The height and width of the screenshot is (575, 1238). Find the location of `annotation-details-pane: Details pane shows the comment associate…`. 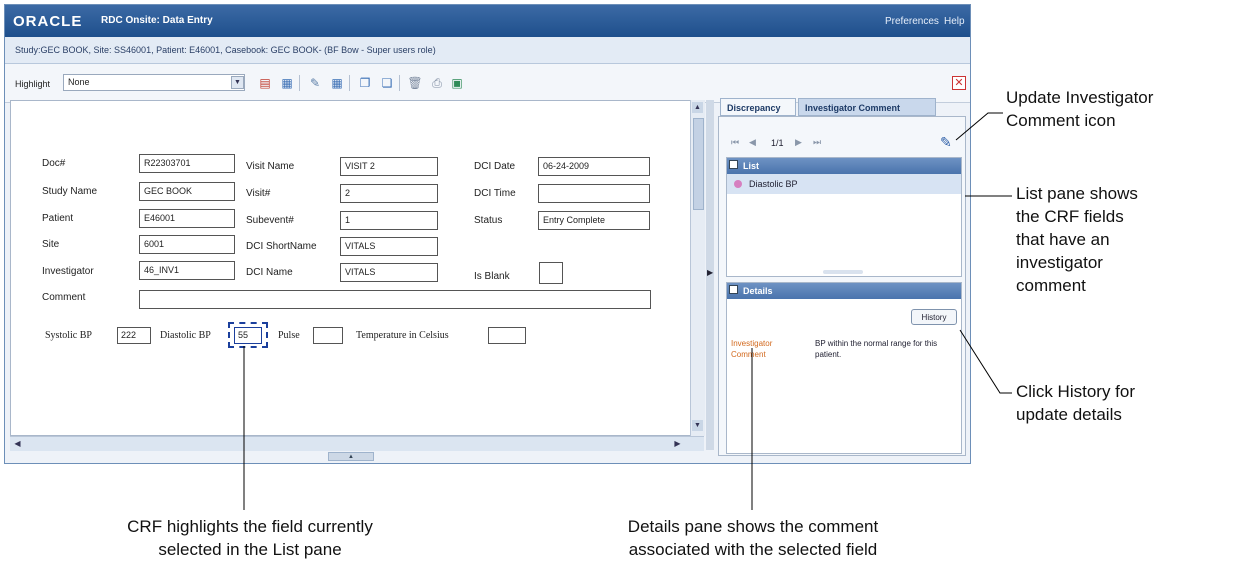

annotation-details-pane: Details pane shows the comment associate… is located at coordinates (753, 538).